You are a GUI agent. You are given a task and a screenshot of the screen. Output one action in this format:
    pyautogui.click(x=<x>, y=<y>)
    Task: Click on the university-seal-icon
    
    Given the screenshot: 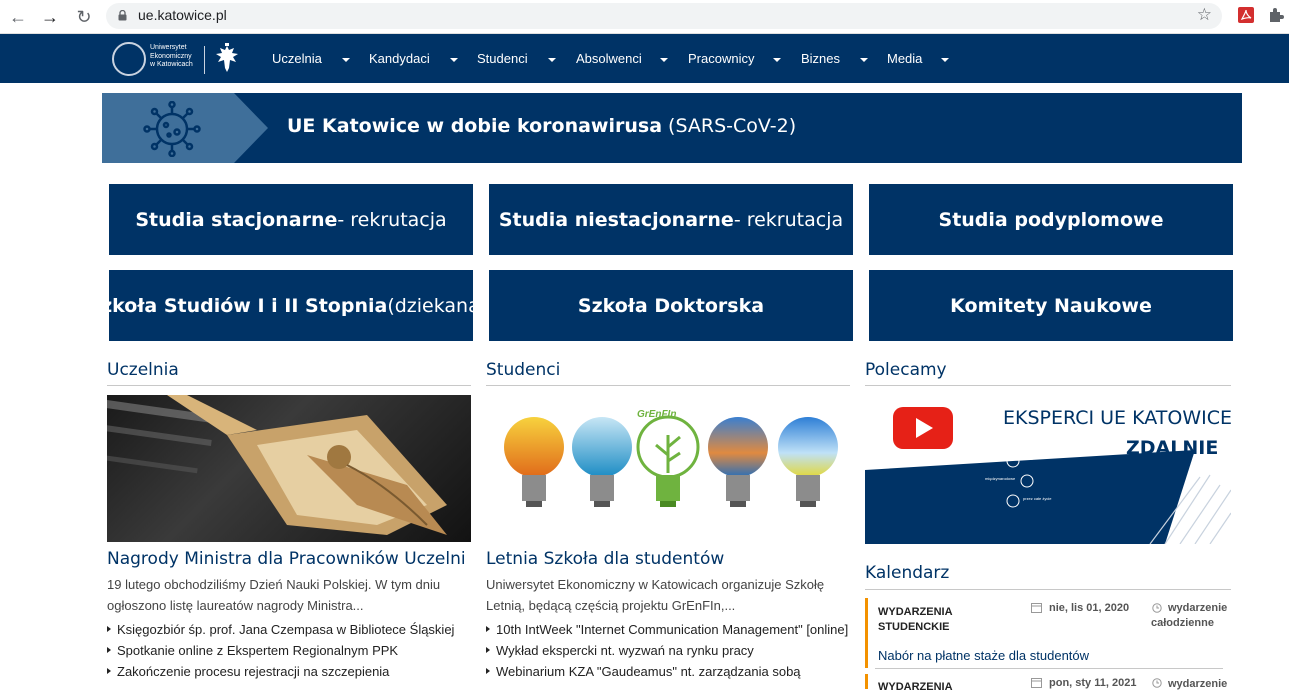 What is the action you would take?
    pyautogui.click(x=129, y=59)
    